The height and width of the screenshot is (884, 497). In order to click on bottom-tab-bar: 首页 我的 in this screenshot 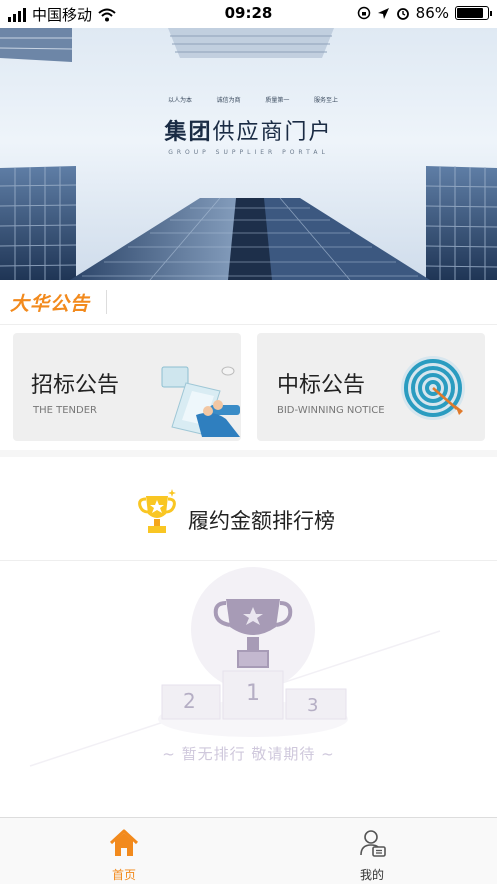, I will do `click(248, 850)`.